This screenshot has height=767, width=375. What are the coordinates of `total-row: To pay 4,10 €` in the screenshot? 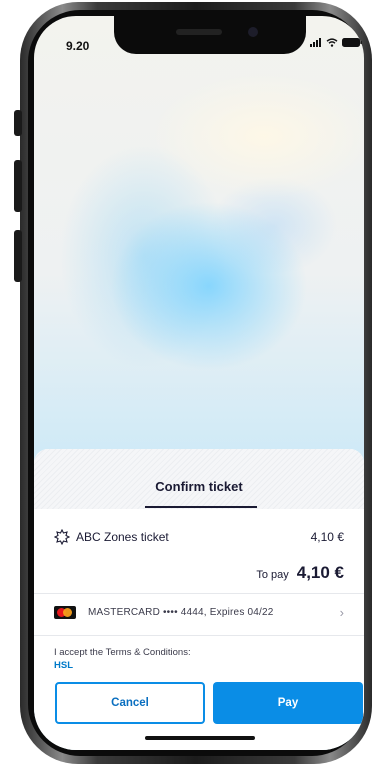 It's located at (300, 573).